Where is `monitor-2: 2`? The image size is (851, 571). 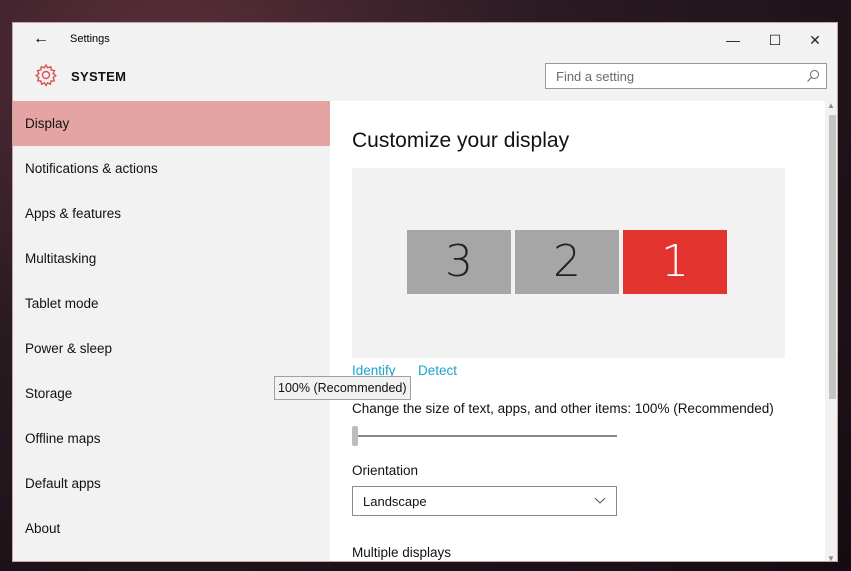 monitor-2: 2 is located at coordinates (567, 262).